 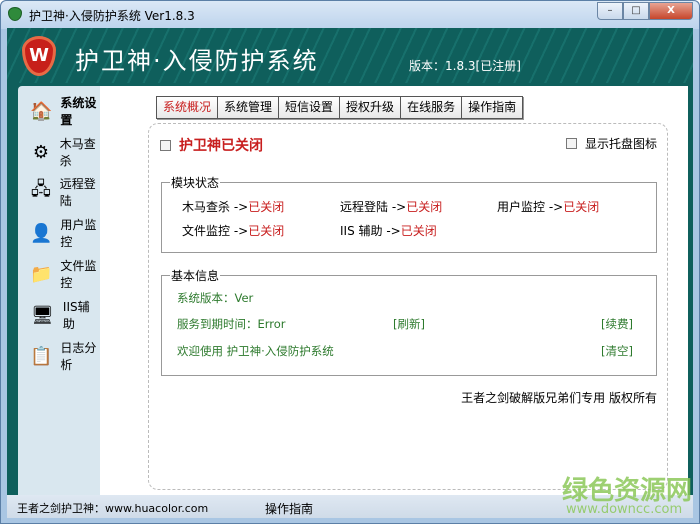 I want to click on protection-checkbox, so click(x=165, y=145).